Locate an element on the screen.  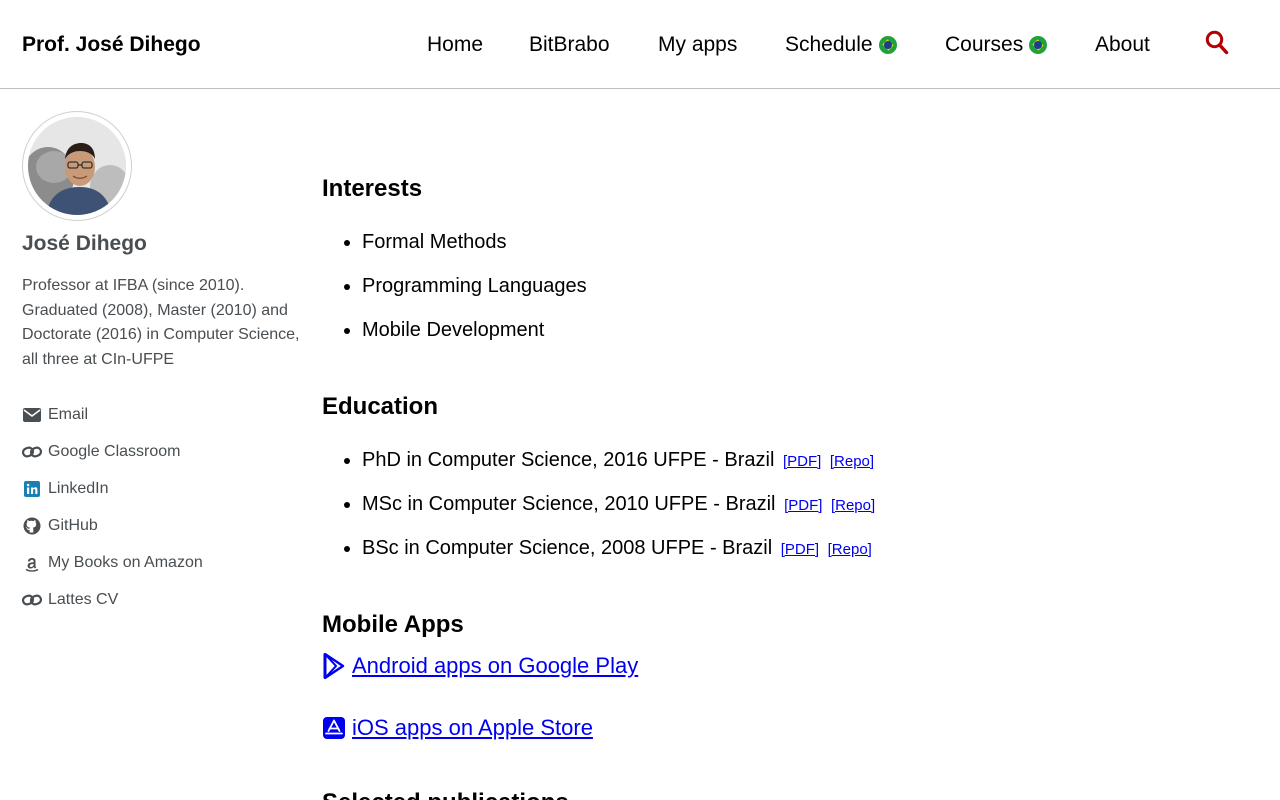
avatar-photo is located at coordinates (77, 166).